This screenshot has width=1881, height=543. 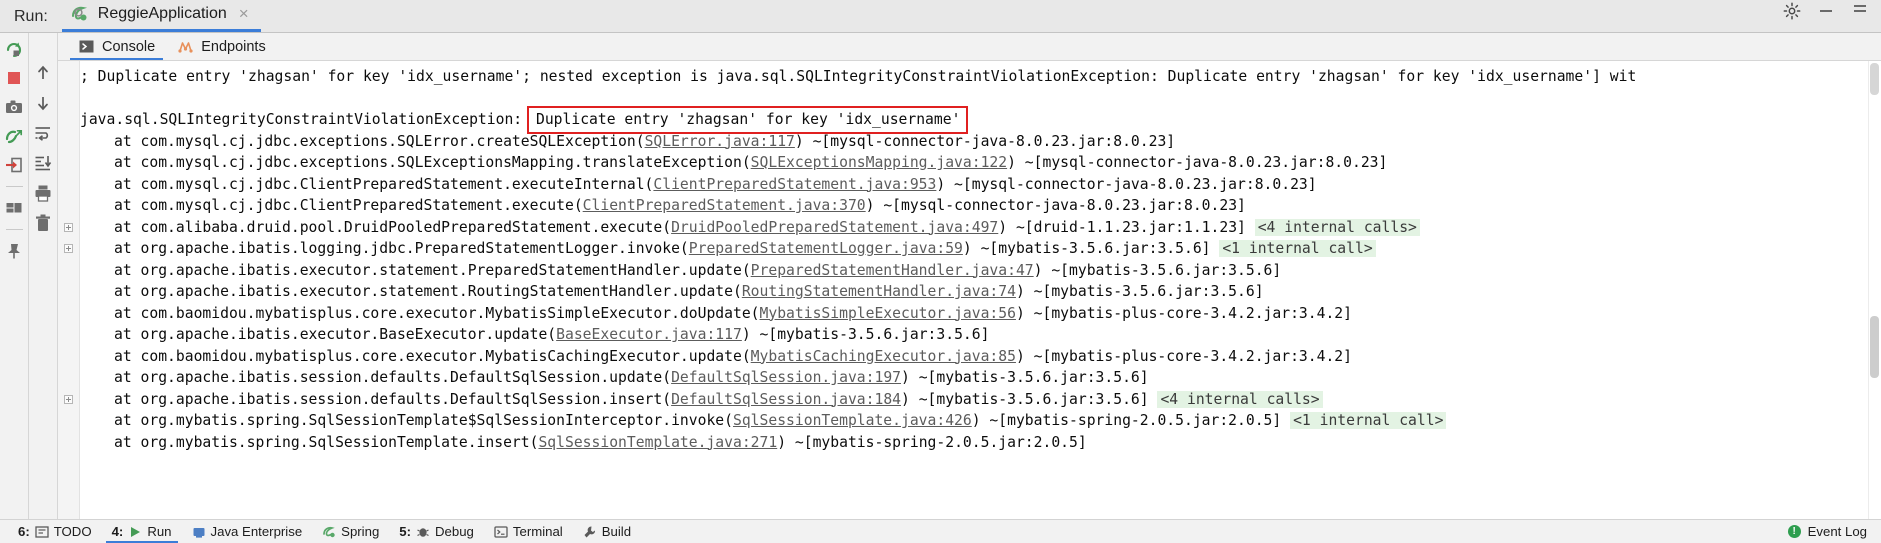 What do you see at coordinates (883, 356) in the screenshot?
I see `stacktrace-link: MybatisCachingExecutor.java:85` at bounding box center [883, 356].